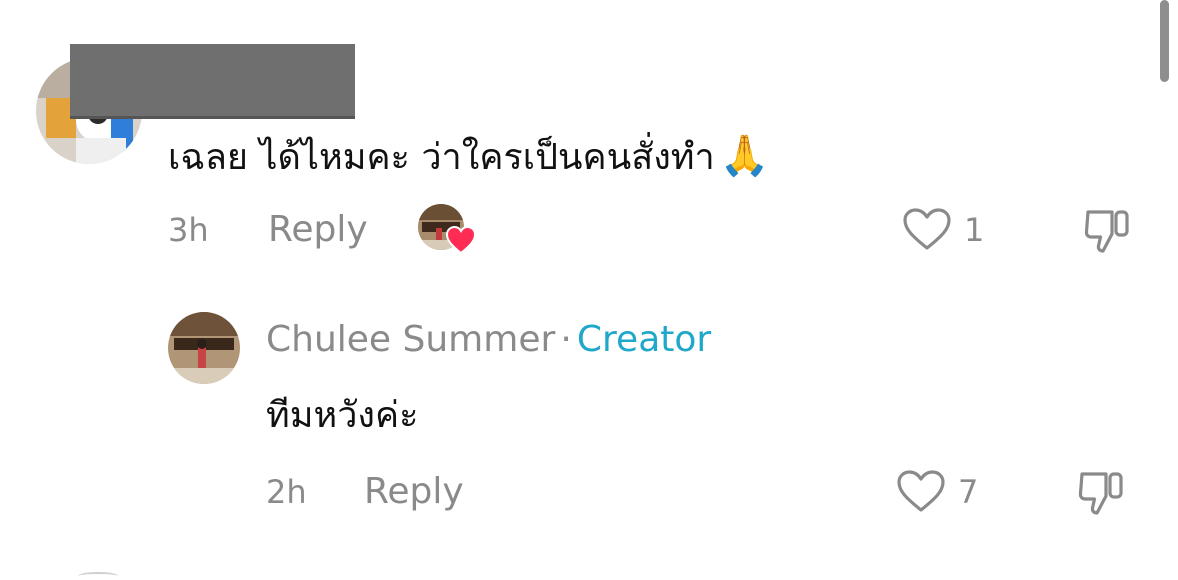 The width and height of the screenshot is (1178, 580). Describe the element at coordinates (342, 415) in the screenshot. I see `reply-text: ทีมหวังค่ะ` at that location.